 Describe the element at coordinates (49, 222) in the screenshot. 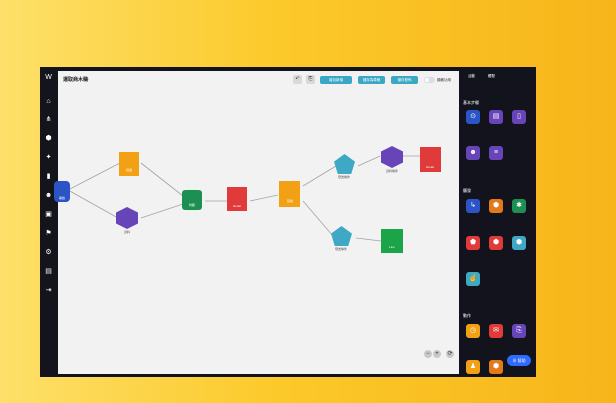

I see `left-nav` at that location.